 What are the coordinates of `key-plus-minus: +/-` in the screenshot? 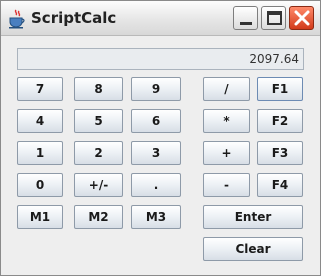 It's located at (98, 185).